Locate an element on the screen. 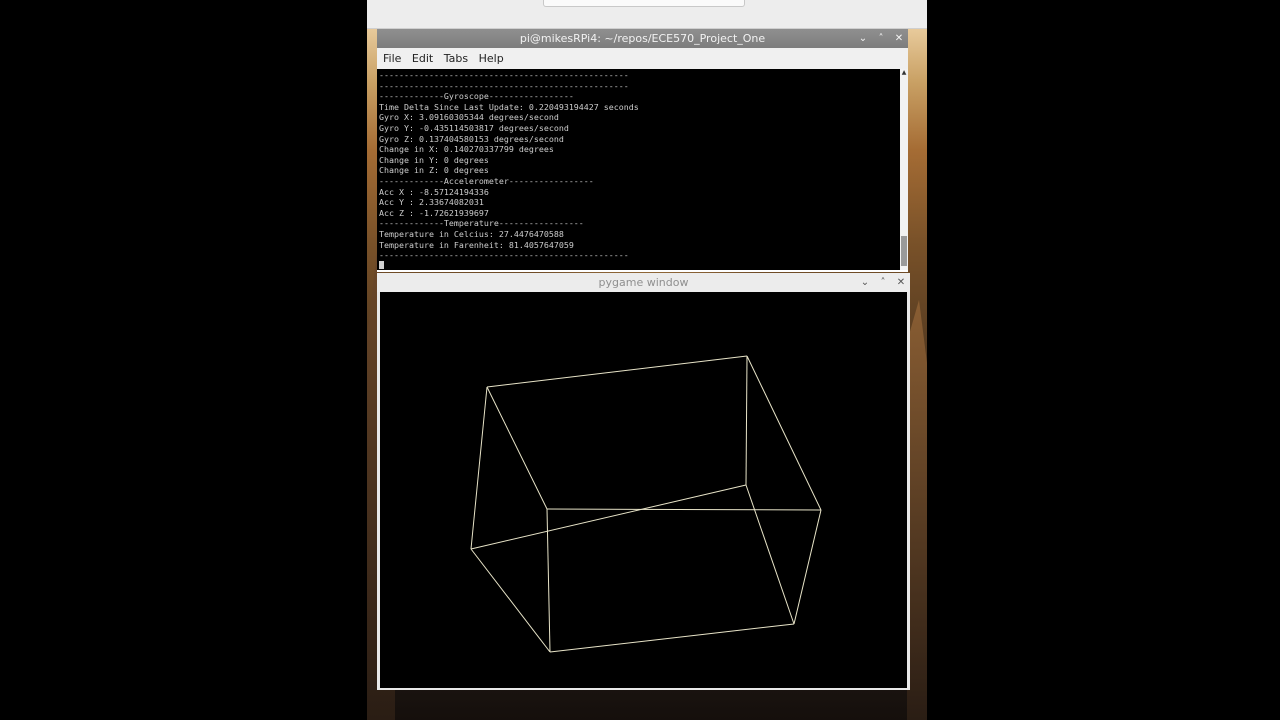 The image size is (1280, 720). terminal-line: Temperature in Celcius: 27.4476470588 is located at coordinates (471, 233).